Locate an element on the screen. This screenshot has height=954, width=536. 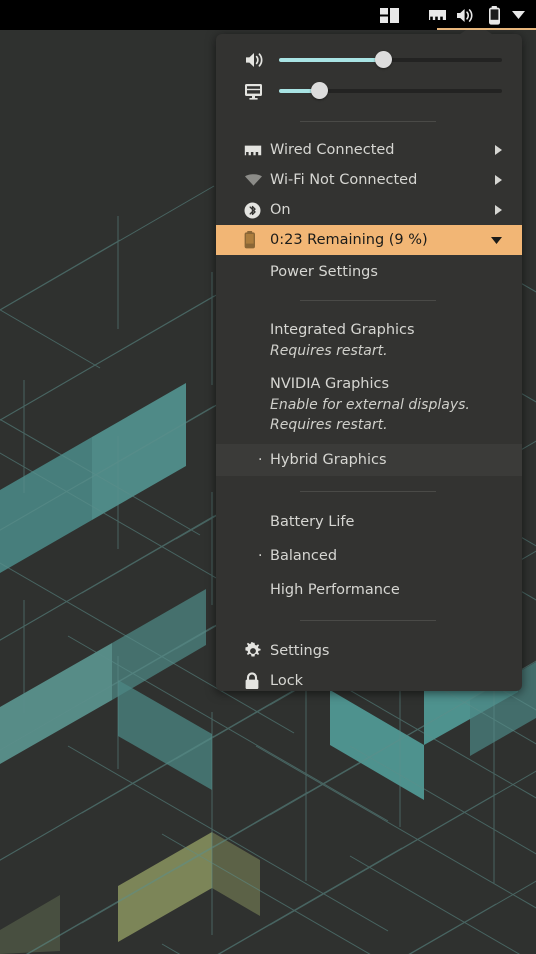
topbar-active-indicator is located at coordinates (486, 29).